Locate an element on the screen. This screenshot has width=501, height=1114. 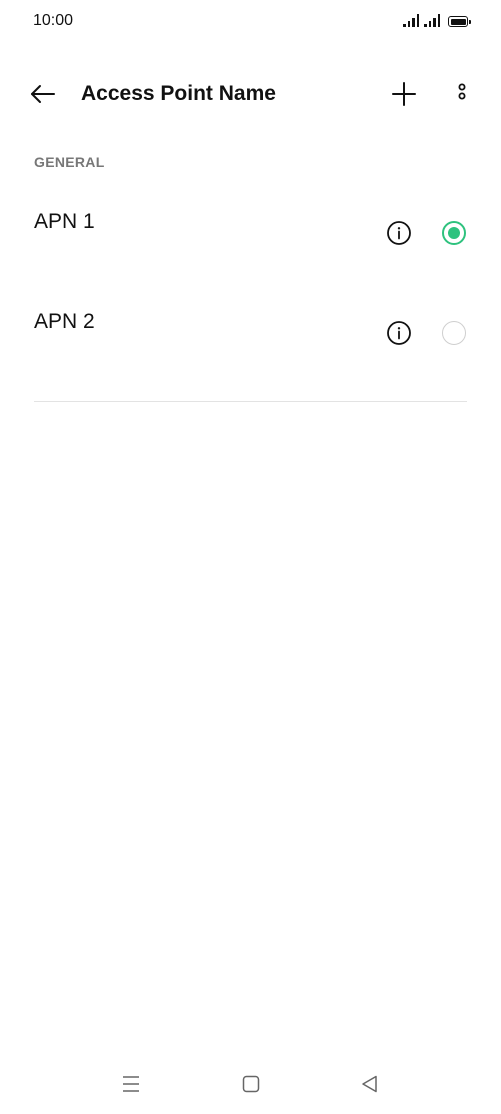
section-header-general: GENERAL is located at coordinates (69, 162).